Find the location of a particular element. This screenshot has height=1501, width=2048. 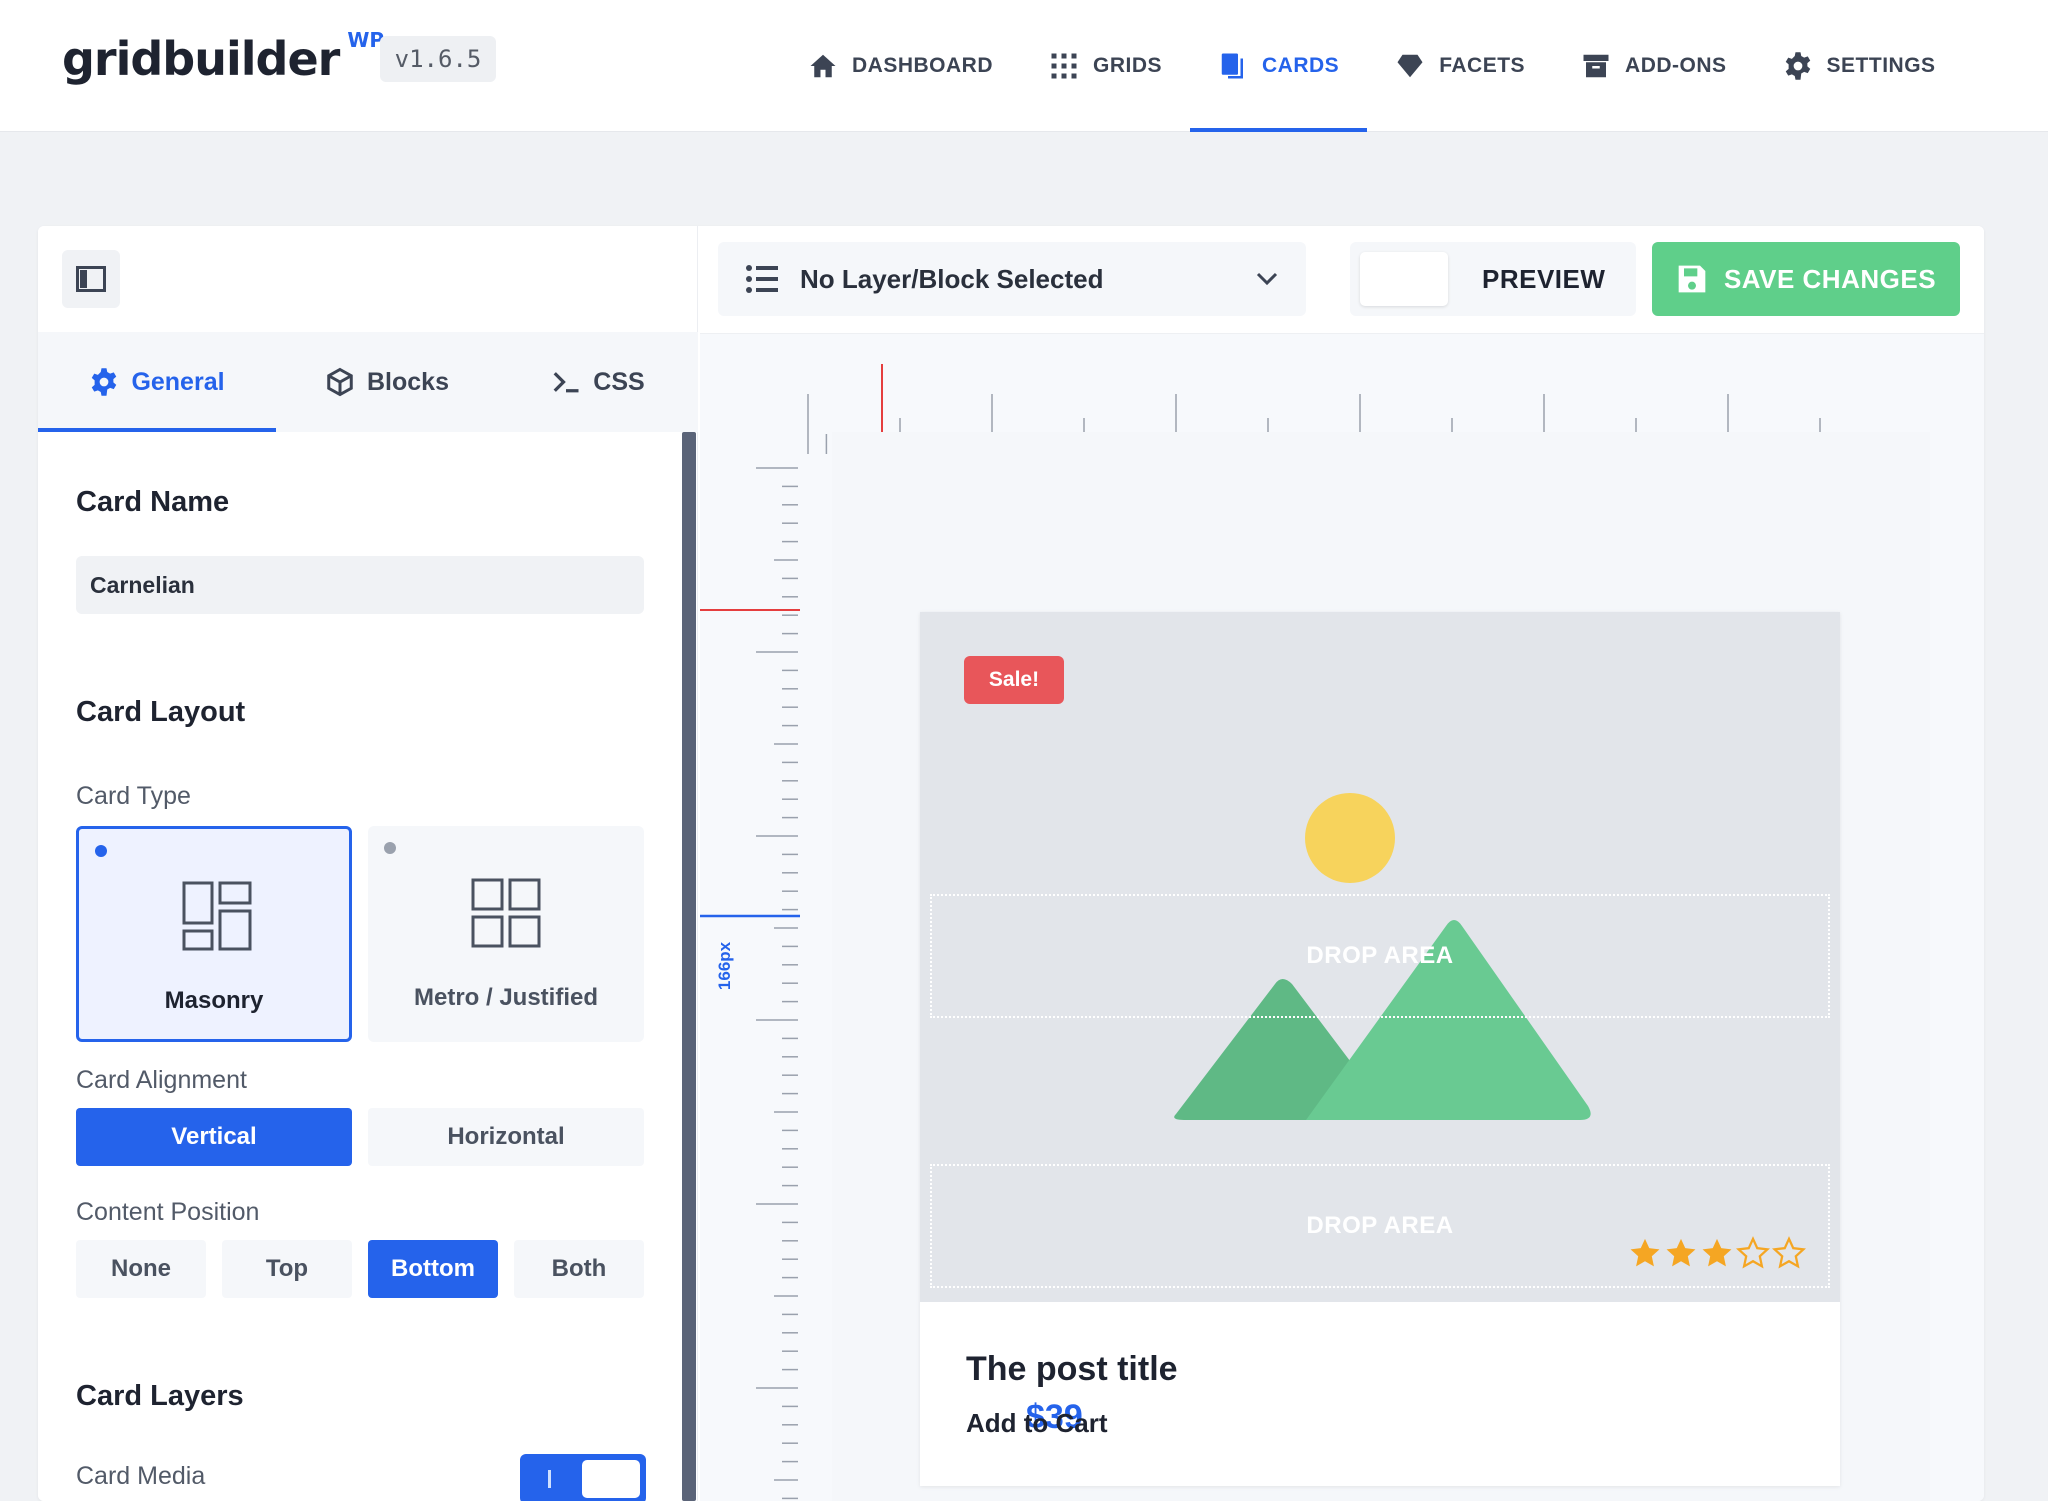

card-name-heading: Card Name is located at coordinates (153, 502).